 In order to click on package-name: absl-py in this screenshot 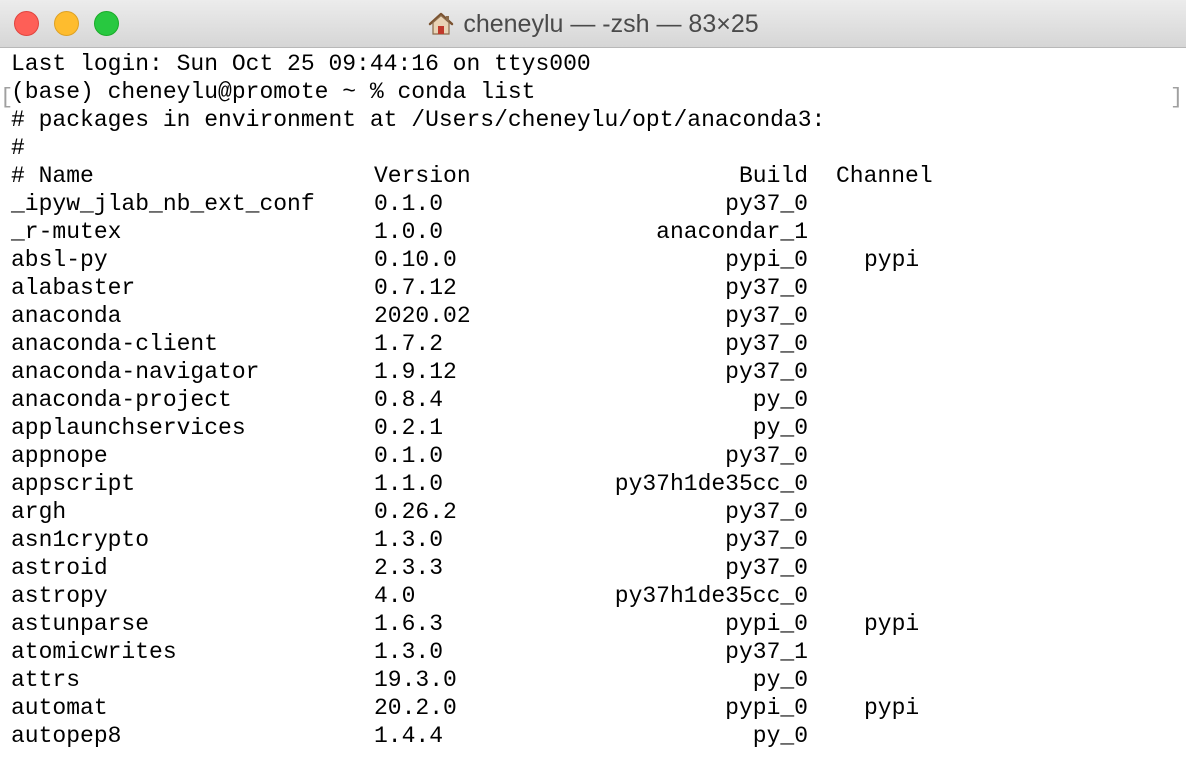, I will do `click(59, 260)`.